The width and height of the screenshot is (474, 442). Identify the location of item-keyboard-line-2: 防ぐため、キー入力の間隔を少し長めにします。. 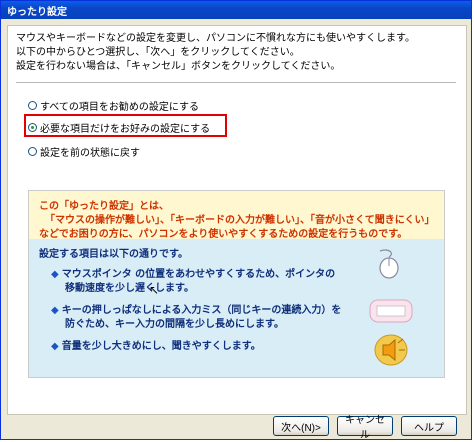
(174, 324).